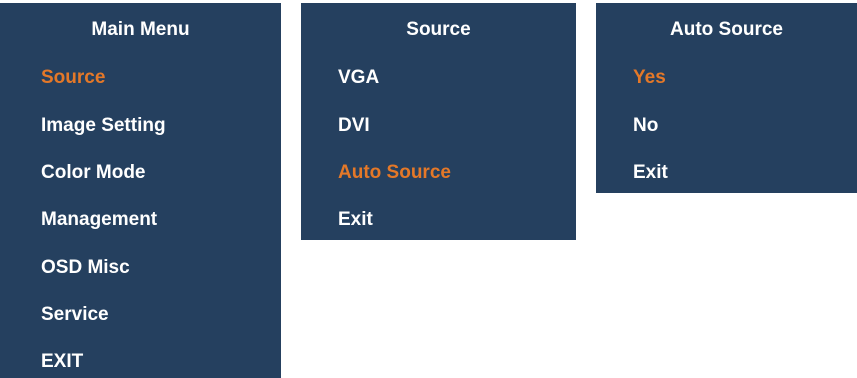 Image resolution: width=857 pixels, height=378 pixels. Describe the element at coordinates (140, 29) in the screenshot. I see `main-menu-title: Main Menu` at that location.